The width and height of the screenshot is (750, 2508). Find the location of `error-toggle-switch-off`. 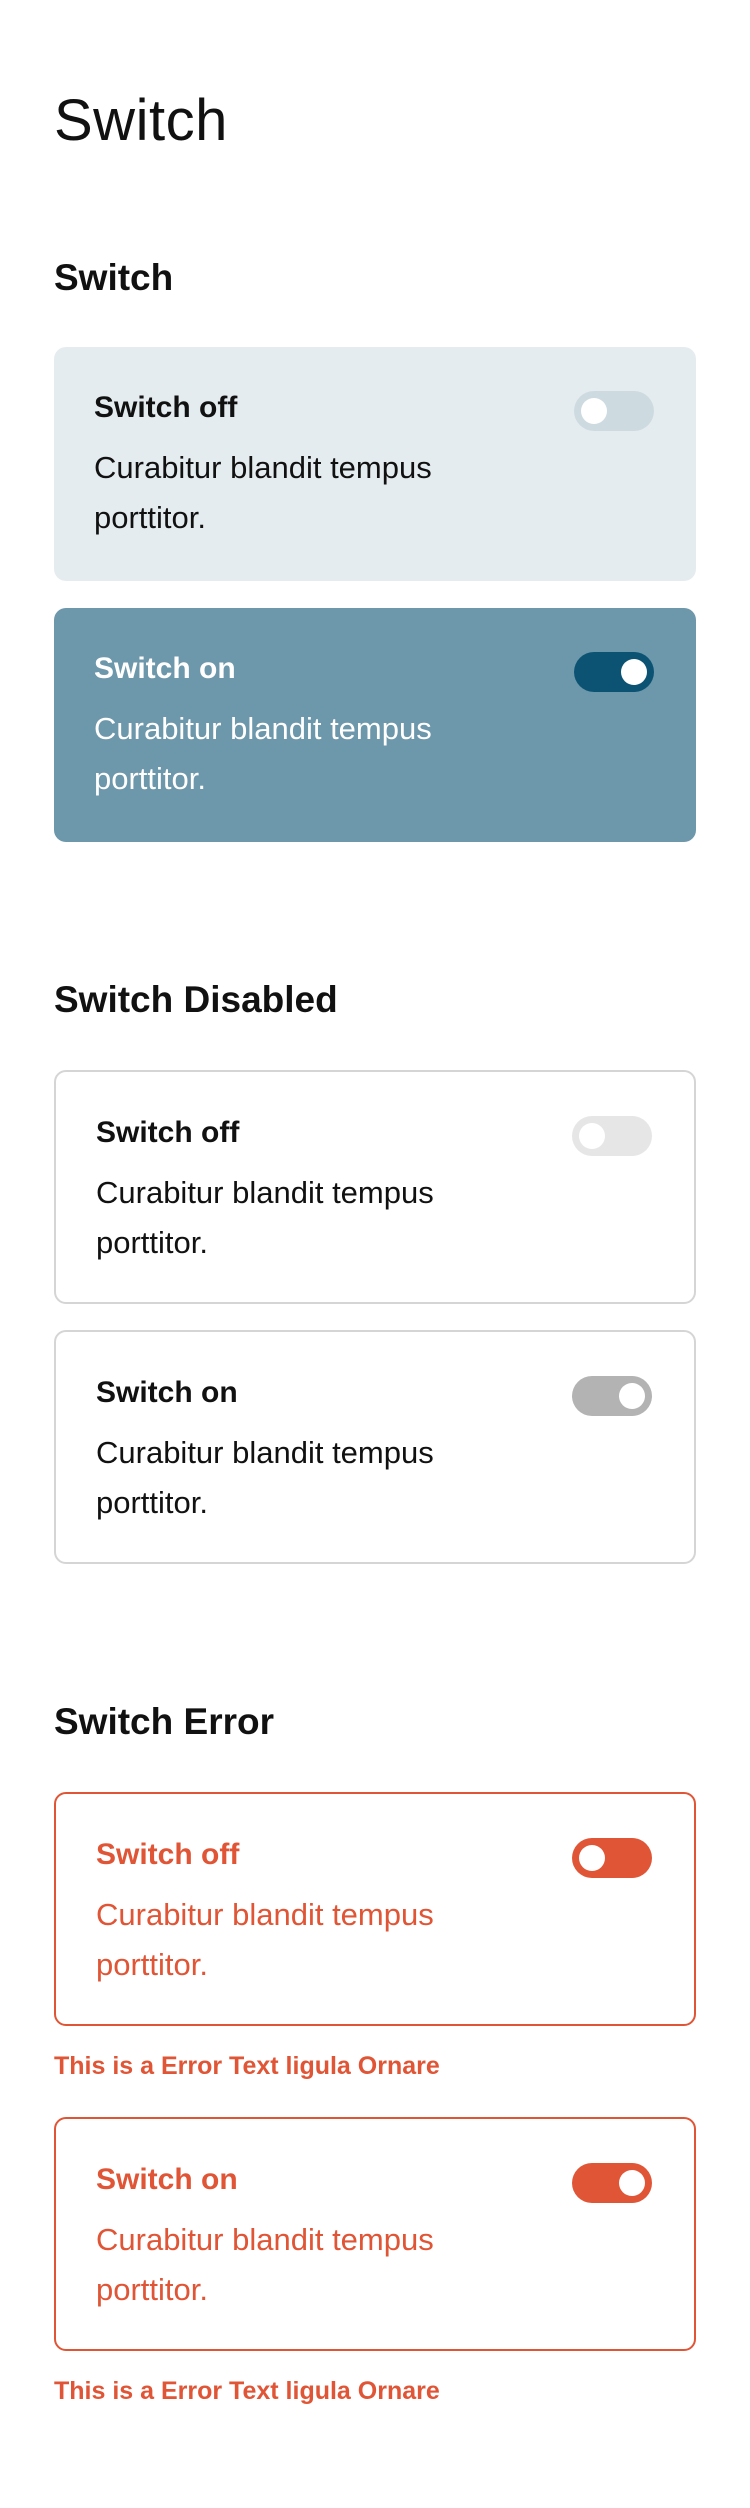

error-toggle-switch-off is located at coordinates (612, 1858).